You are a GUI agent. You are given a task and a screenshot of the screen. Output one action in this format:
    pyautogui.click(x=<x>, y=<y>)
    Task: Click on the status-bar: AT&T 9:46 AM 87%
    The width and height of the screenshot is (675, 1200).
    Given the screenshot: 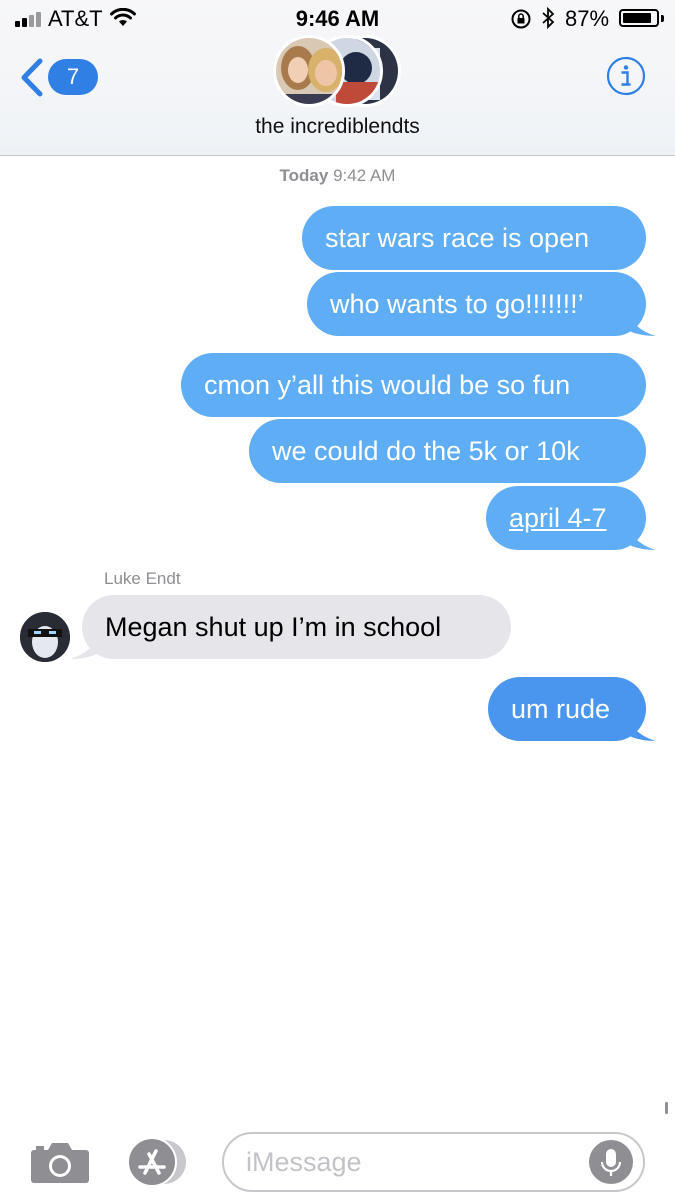 What is the action you would take?
    pyautogui.click(x=337, y=19)
    